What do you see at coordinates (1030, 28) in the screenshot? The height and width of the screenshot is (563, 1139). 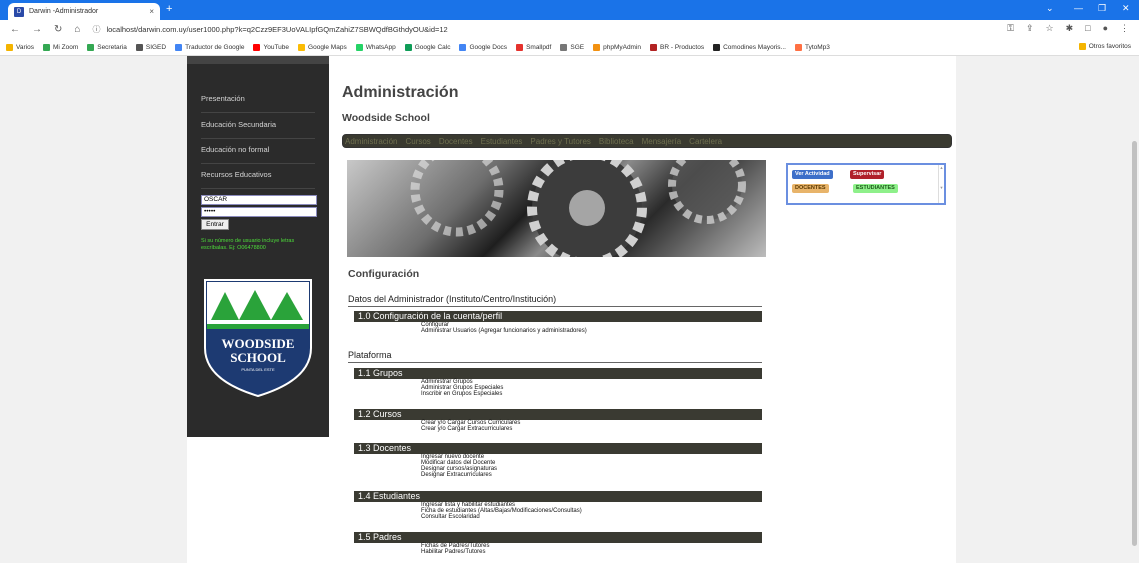 I see `share-icon: ⇪` at bounding box center [1030, 28].